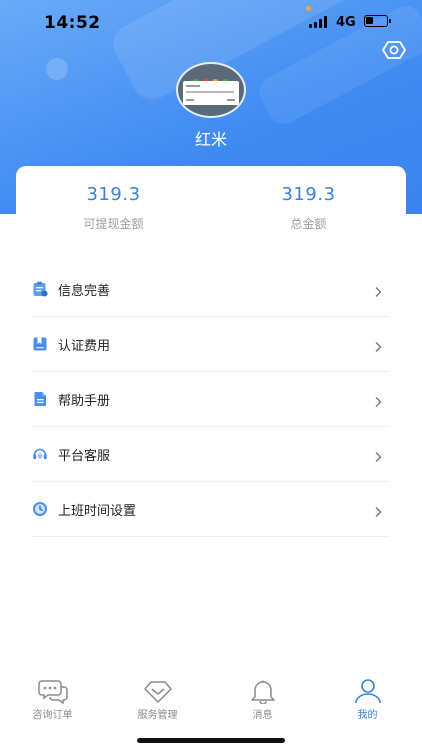 The width and height of the screenshot is (422, 750). What do you see at coordinates (211, 22) in the screenshot?
I see `status-bar: 14:52 4G` at bounding box center [211, 22].